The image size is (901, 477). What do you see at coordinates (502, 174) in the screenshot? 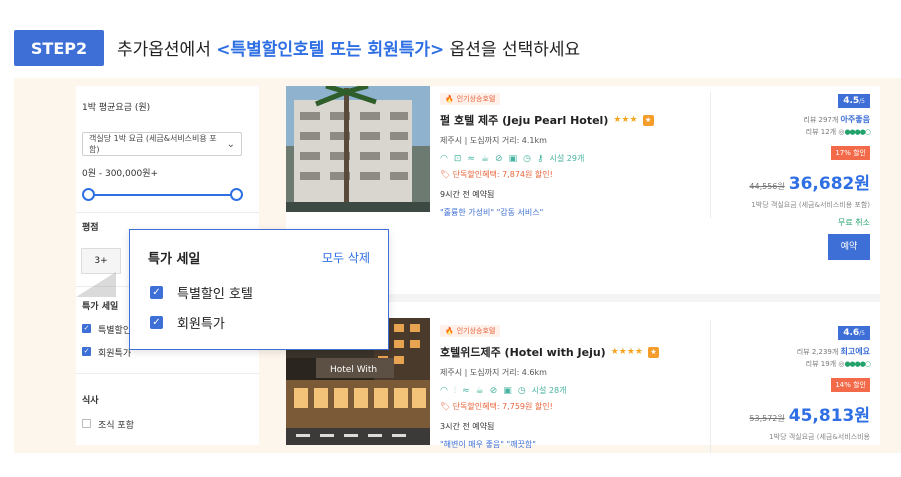
I see `discount-text: 단독할인혜택: 7,874원 할인!` at bounding box center [502, 174].